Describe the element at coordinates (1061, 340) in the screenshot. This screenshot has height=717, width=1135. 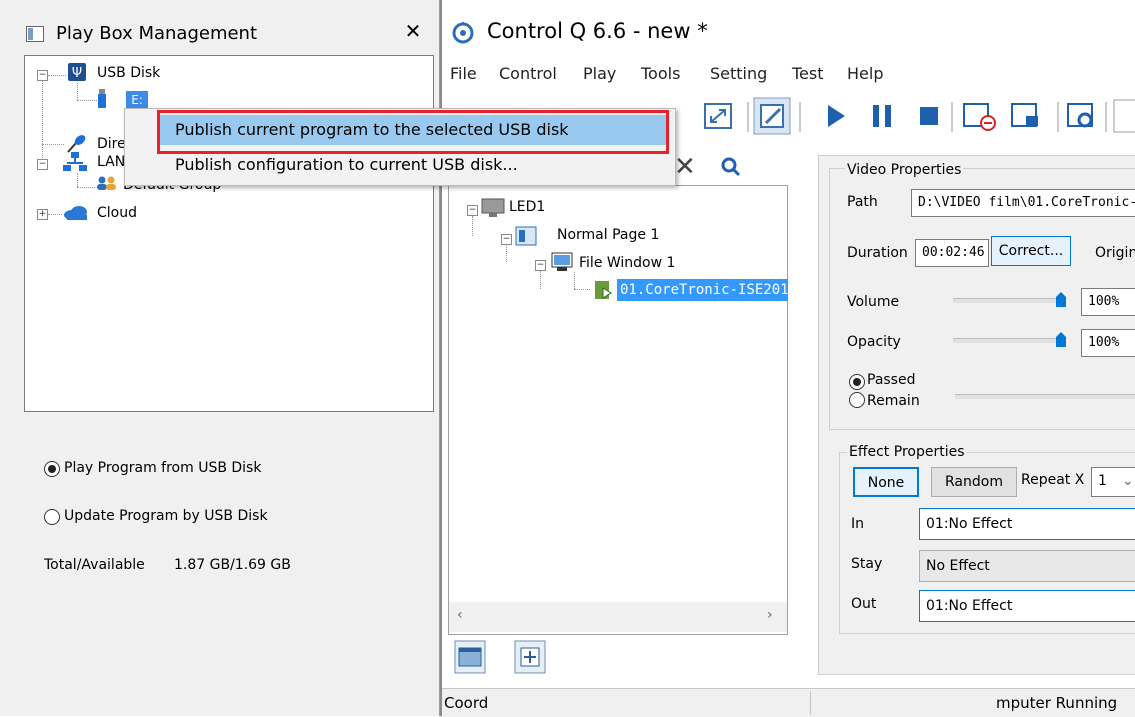
I see `opacity-slider-thumb` at that location.